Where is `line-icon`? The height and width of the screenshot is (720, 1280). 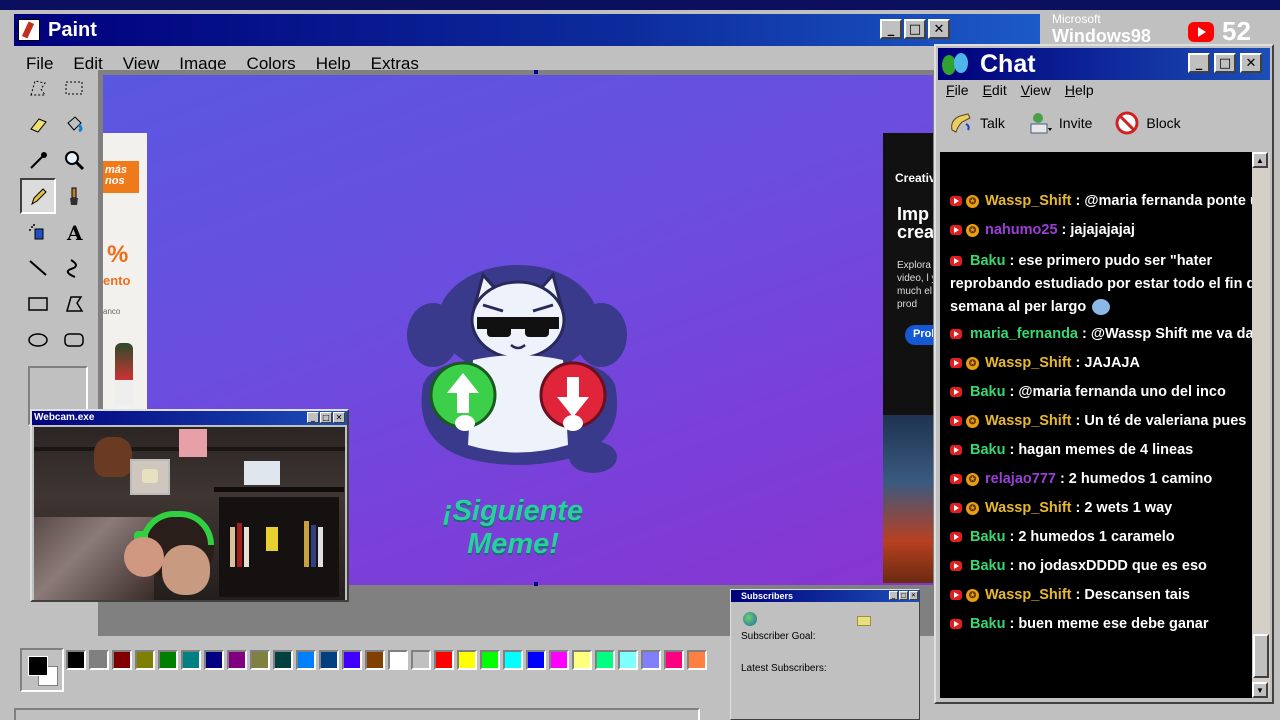 line-icon is located at coordinates (38, 268).